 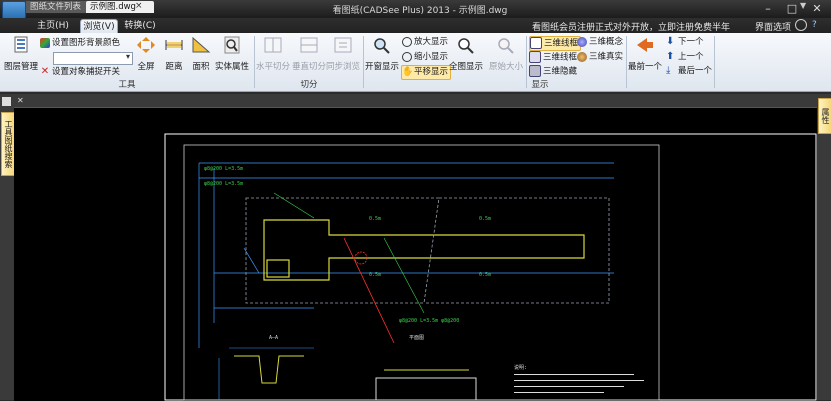 What do you see at coordinates (375, 219) in the screenshot?
I see `width-text-1: 0.5m` at bounding box center [375, 219].